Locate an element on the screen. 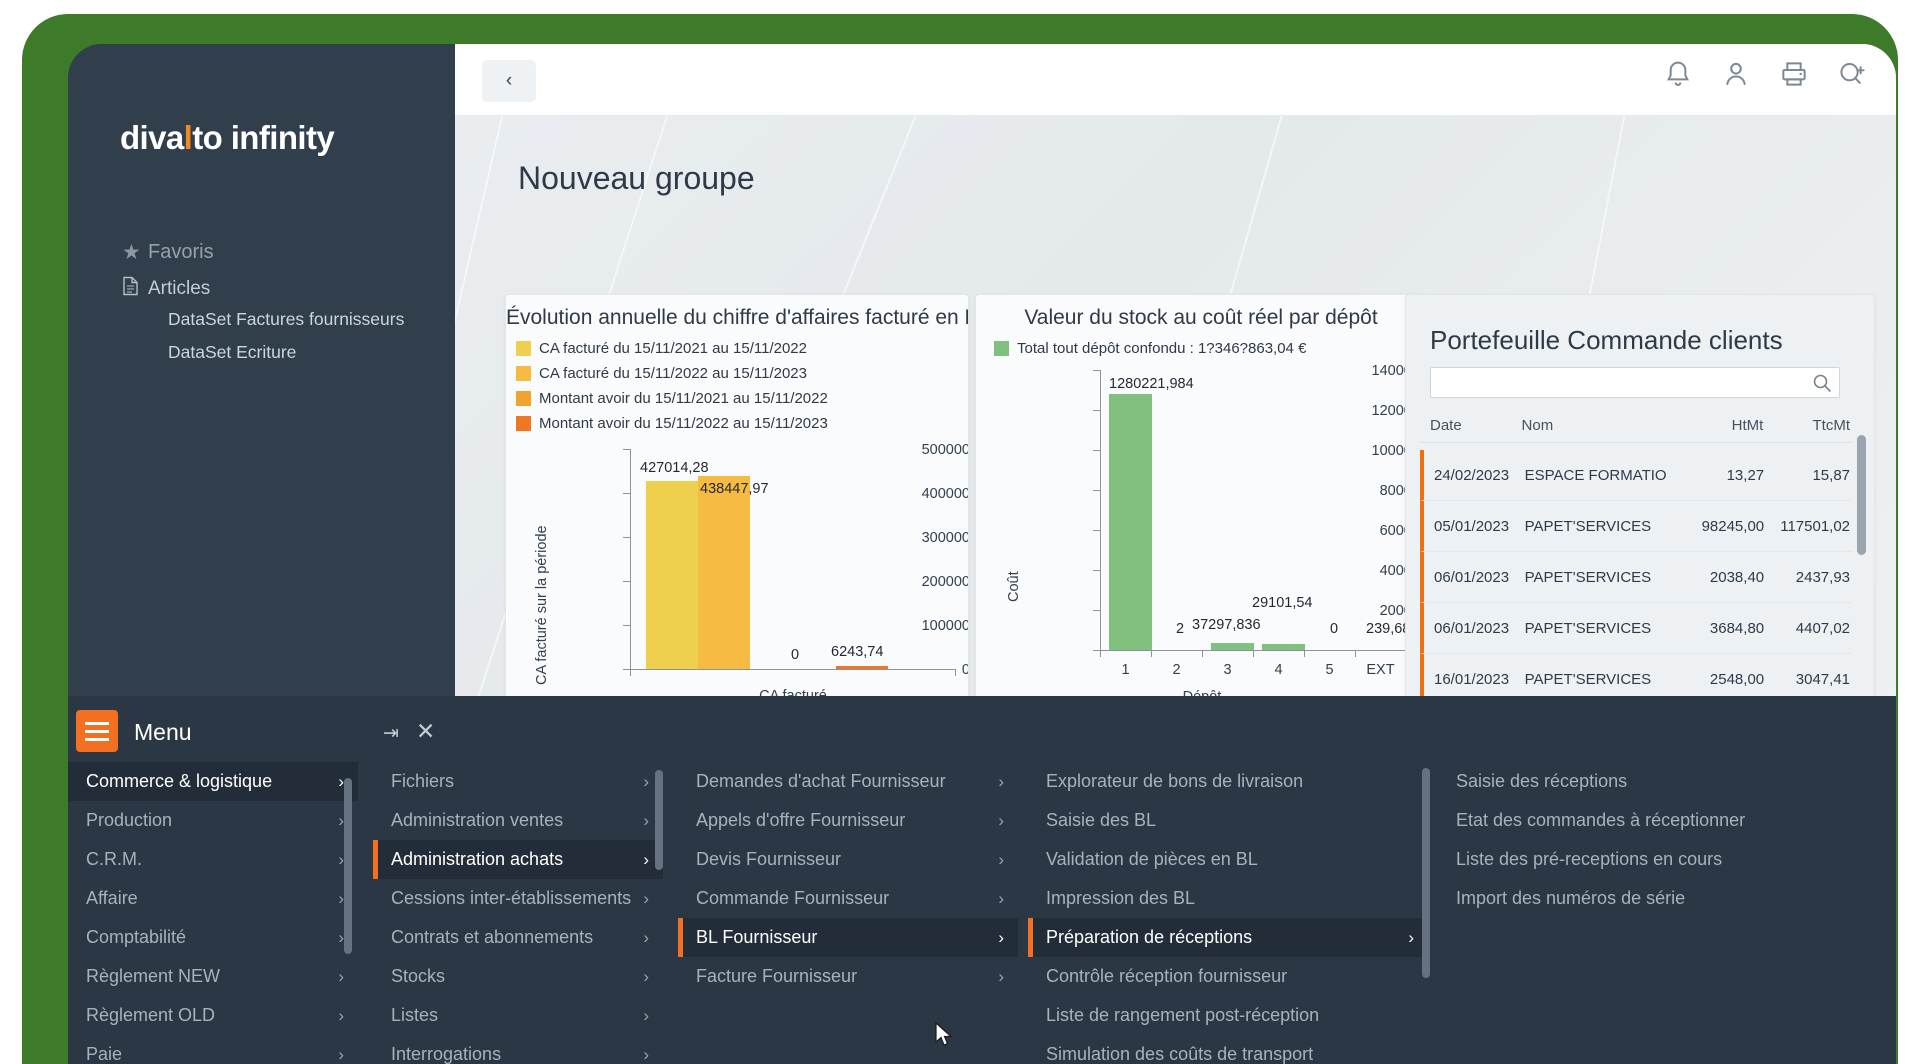 The width and height of the screenshot is (1920, 1064). menu-item: Administration ventes › is located at coordinates (518, 820).